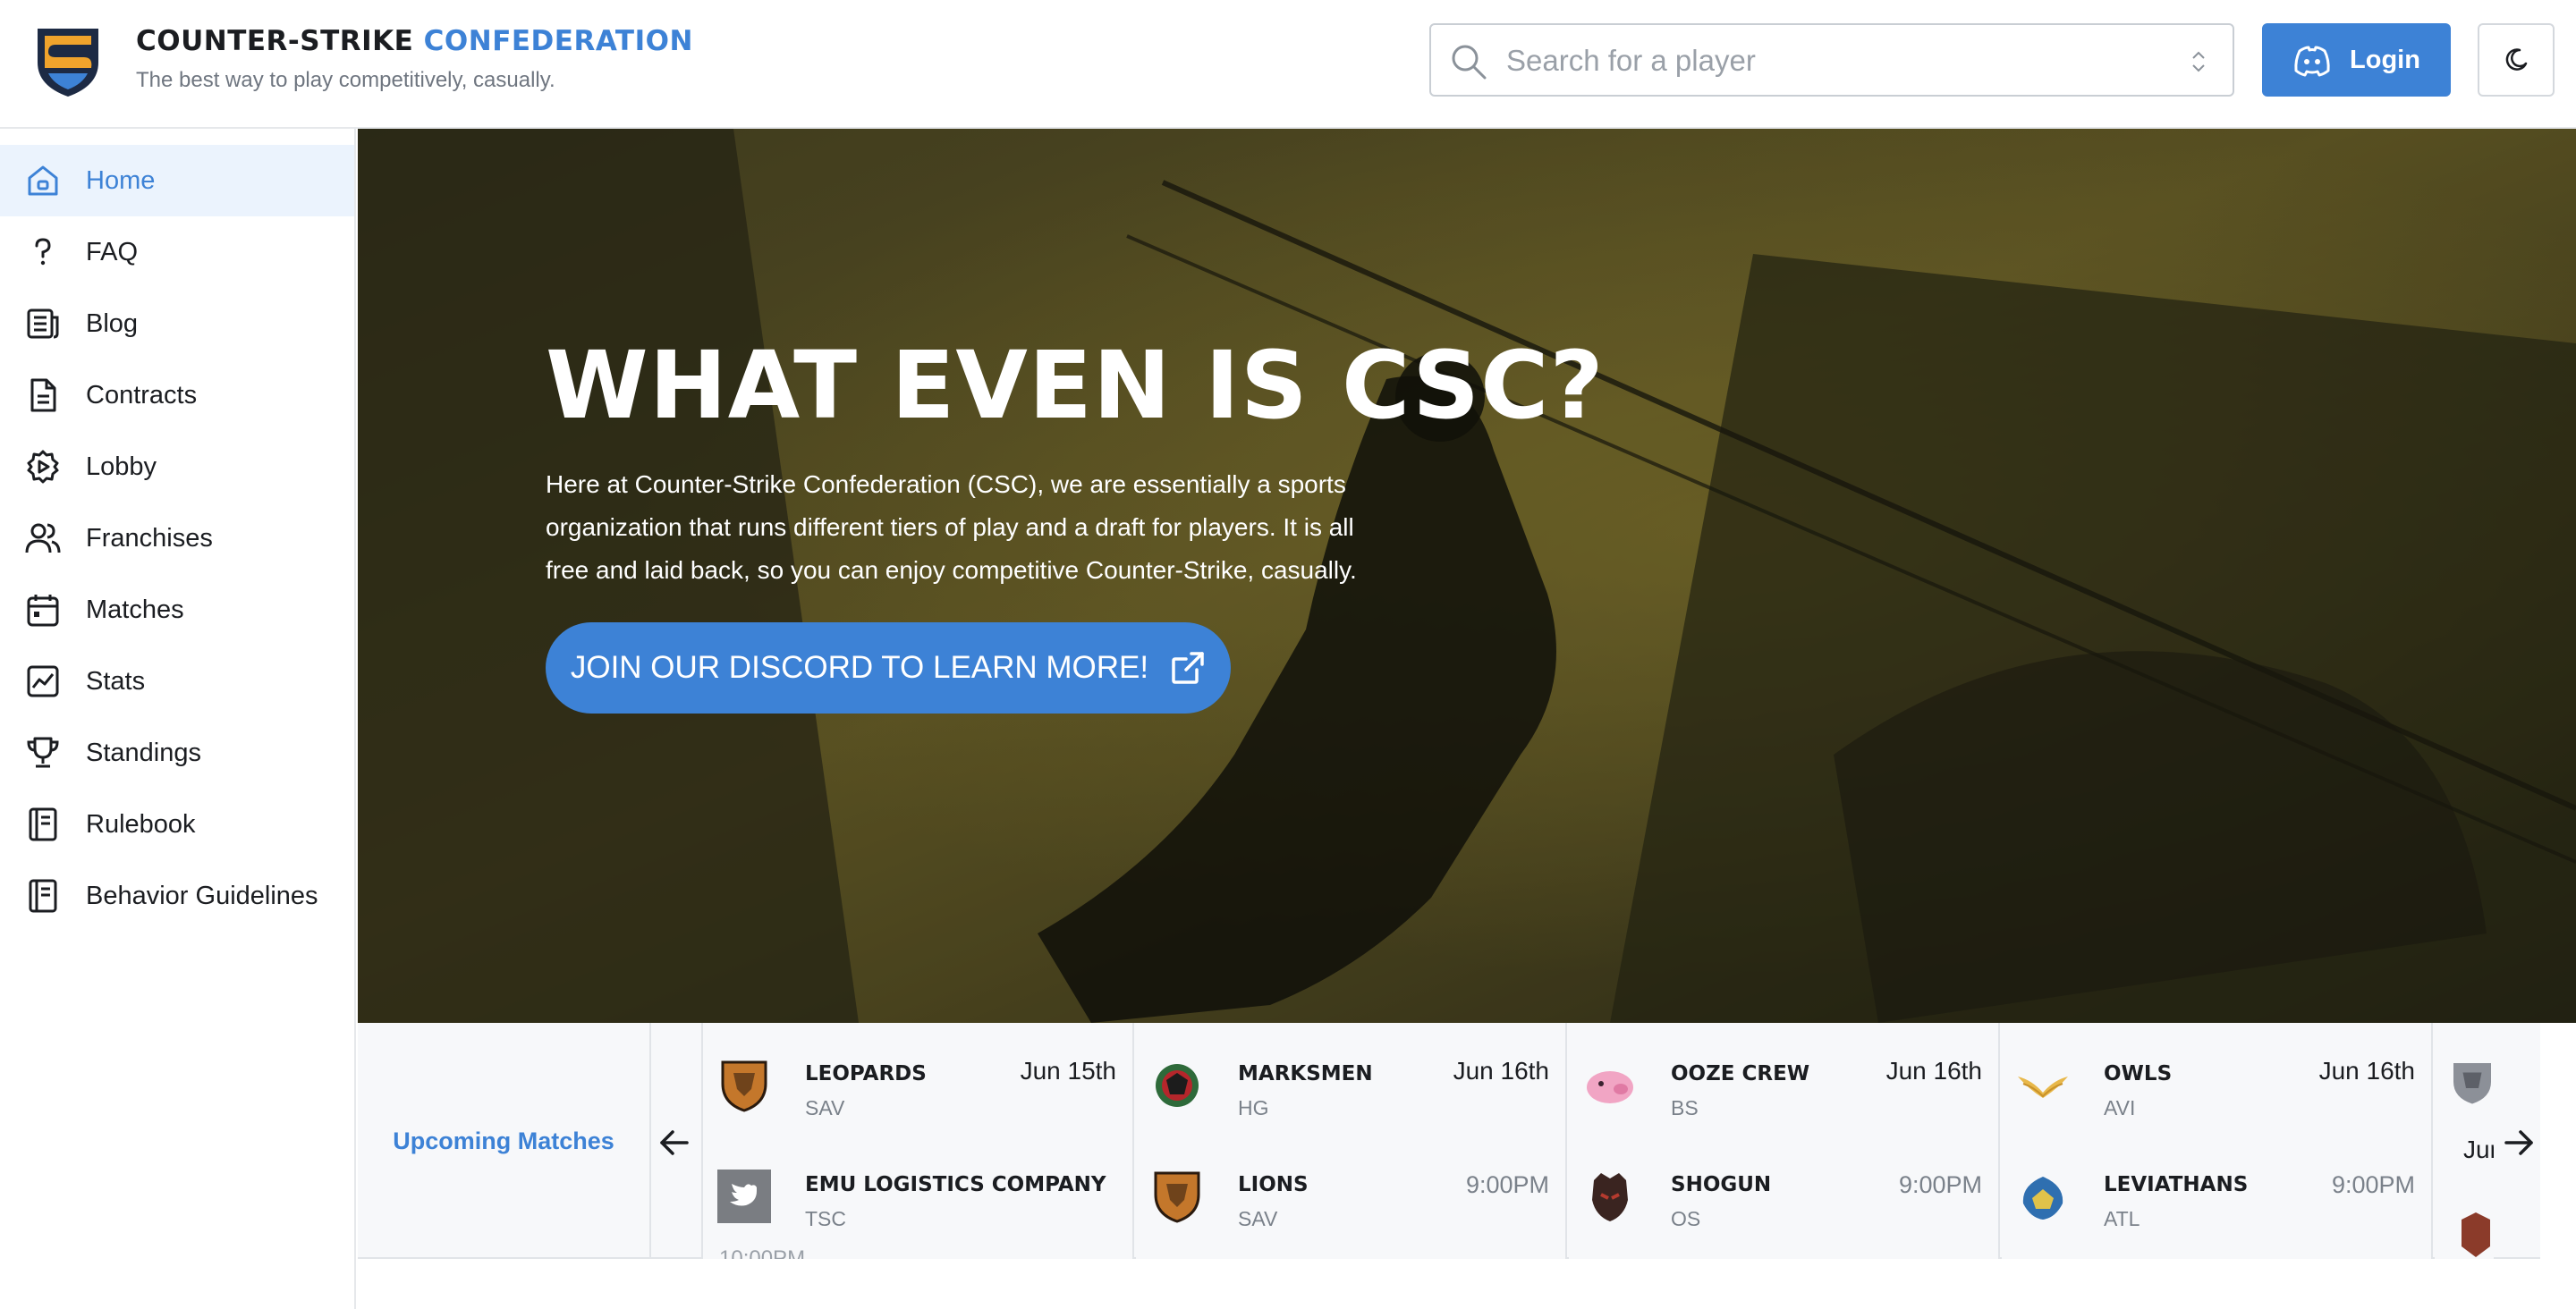 This screenshot has height=1309, width=2576. I want to click on brand-accent: CONFEDERATION, so click(558, 41).